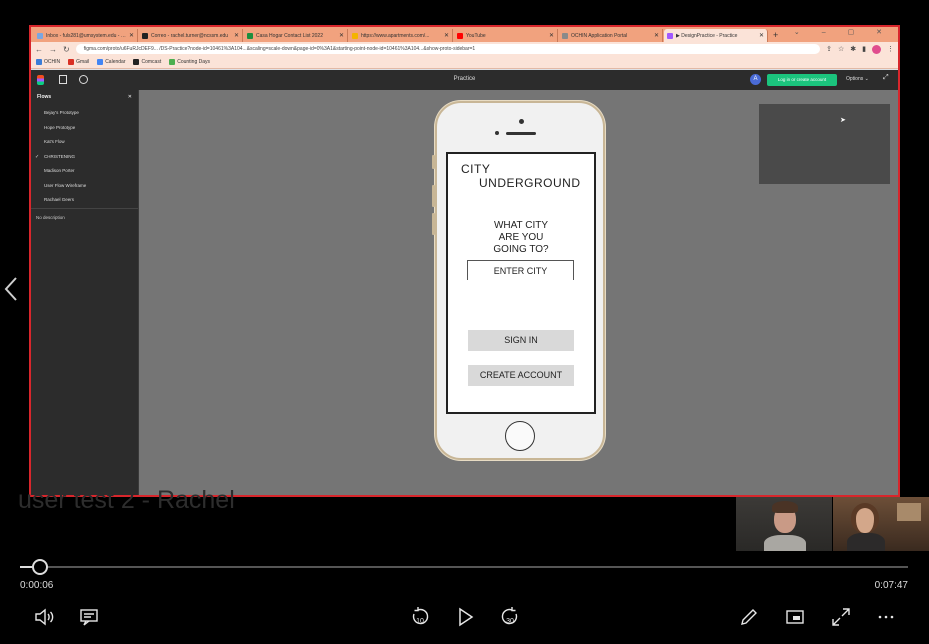 This screenshot has width=929, height=644. Describe the element at coordinates (795, 617) in the screenshot. I see `mini-player-button` at that location.